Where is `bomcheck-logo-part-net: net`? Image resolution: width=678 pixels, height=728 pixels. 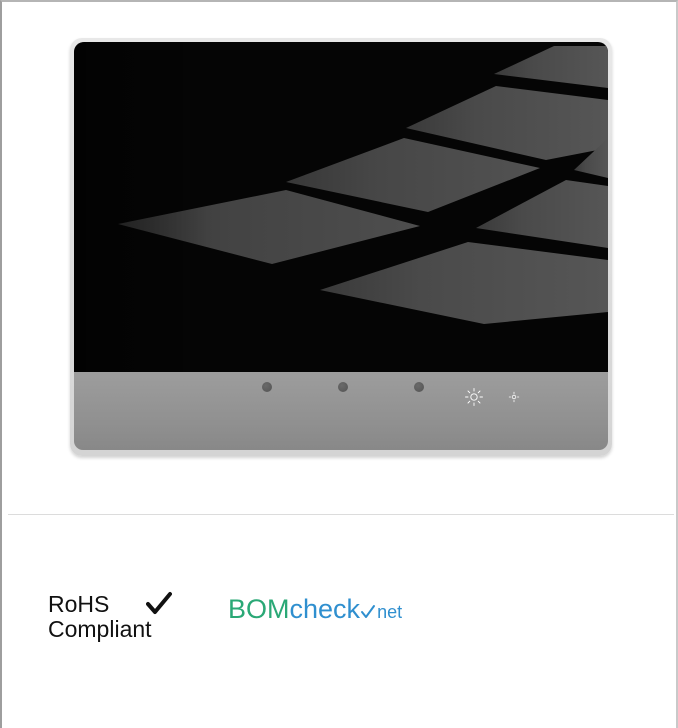 bomcheck-logo-part-net: net is located at coordinates (390, 612).